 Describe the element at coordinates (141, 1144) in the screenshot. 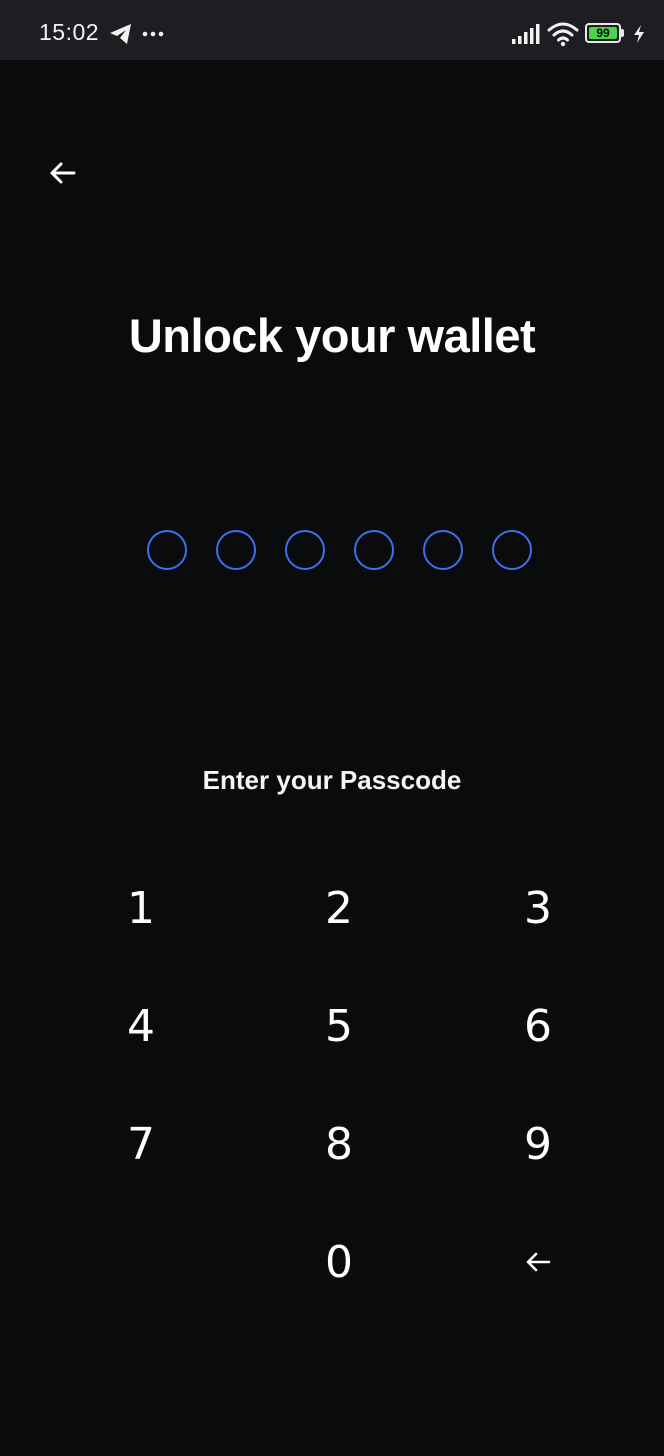

I see `key-7: 7` at that location.